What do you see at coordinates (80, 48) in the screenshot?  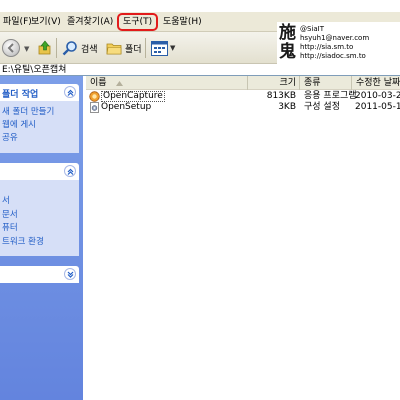 I see `search-button: 검색` at bounding box center [80, 48].